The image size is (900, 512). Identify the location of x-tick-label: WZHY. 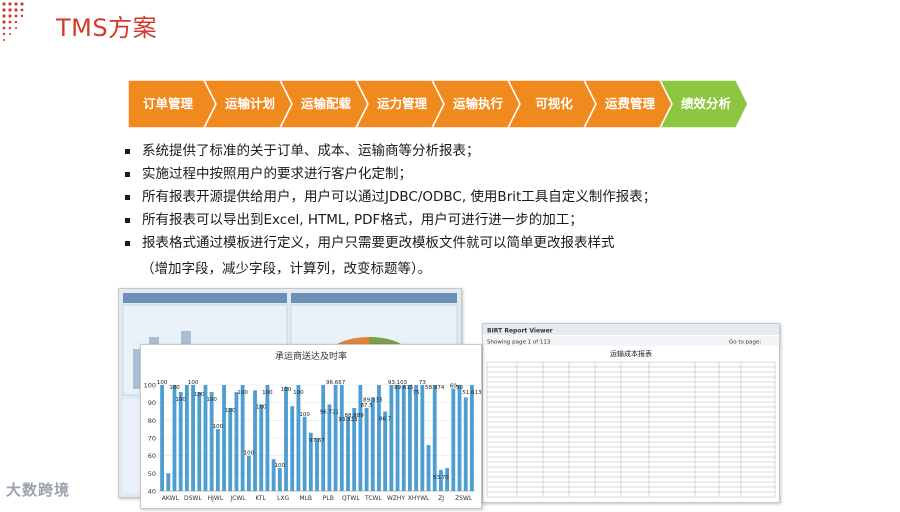
(396, 498).